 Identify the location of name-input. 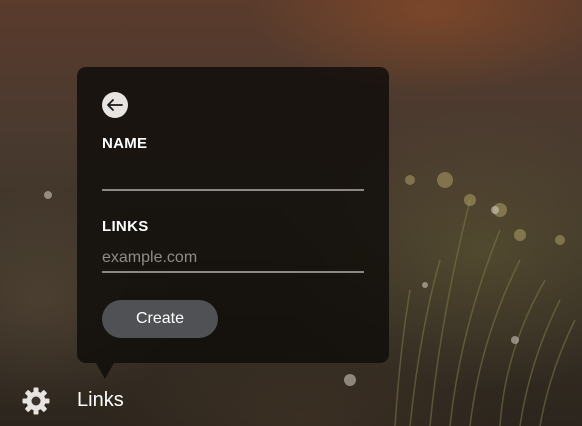
(233, 177).